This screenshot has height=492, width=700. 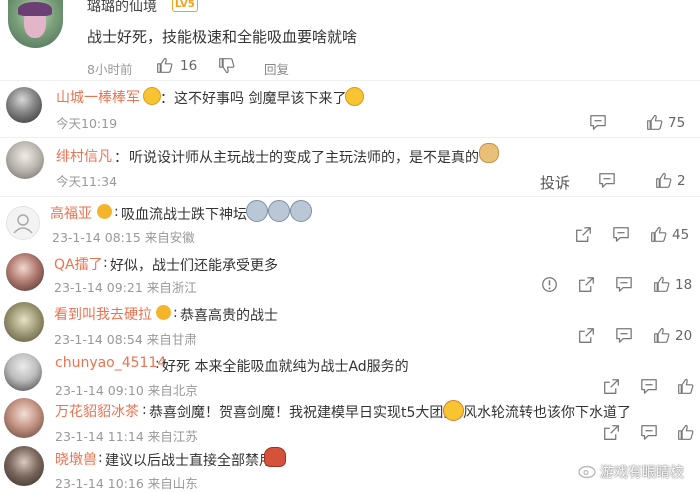 I want to click on comment-time: 23-1-14 11:14 来自江苏, so click(x=126, y=436).